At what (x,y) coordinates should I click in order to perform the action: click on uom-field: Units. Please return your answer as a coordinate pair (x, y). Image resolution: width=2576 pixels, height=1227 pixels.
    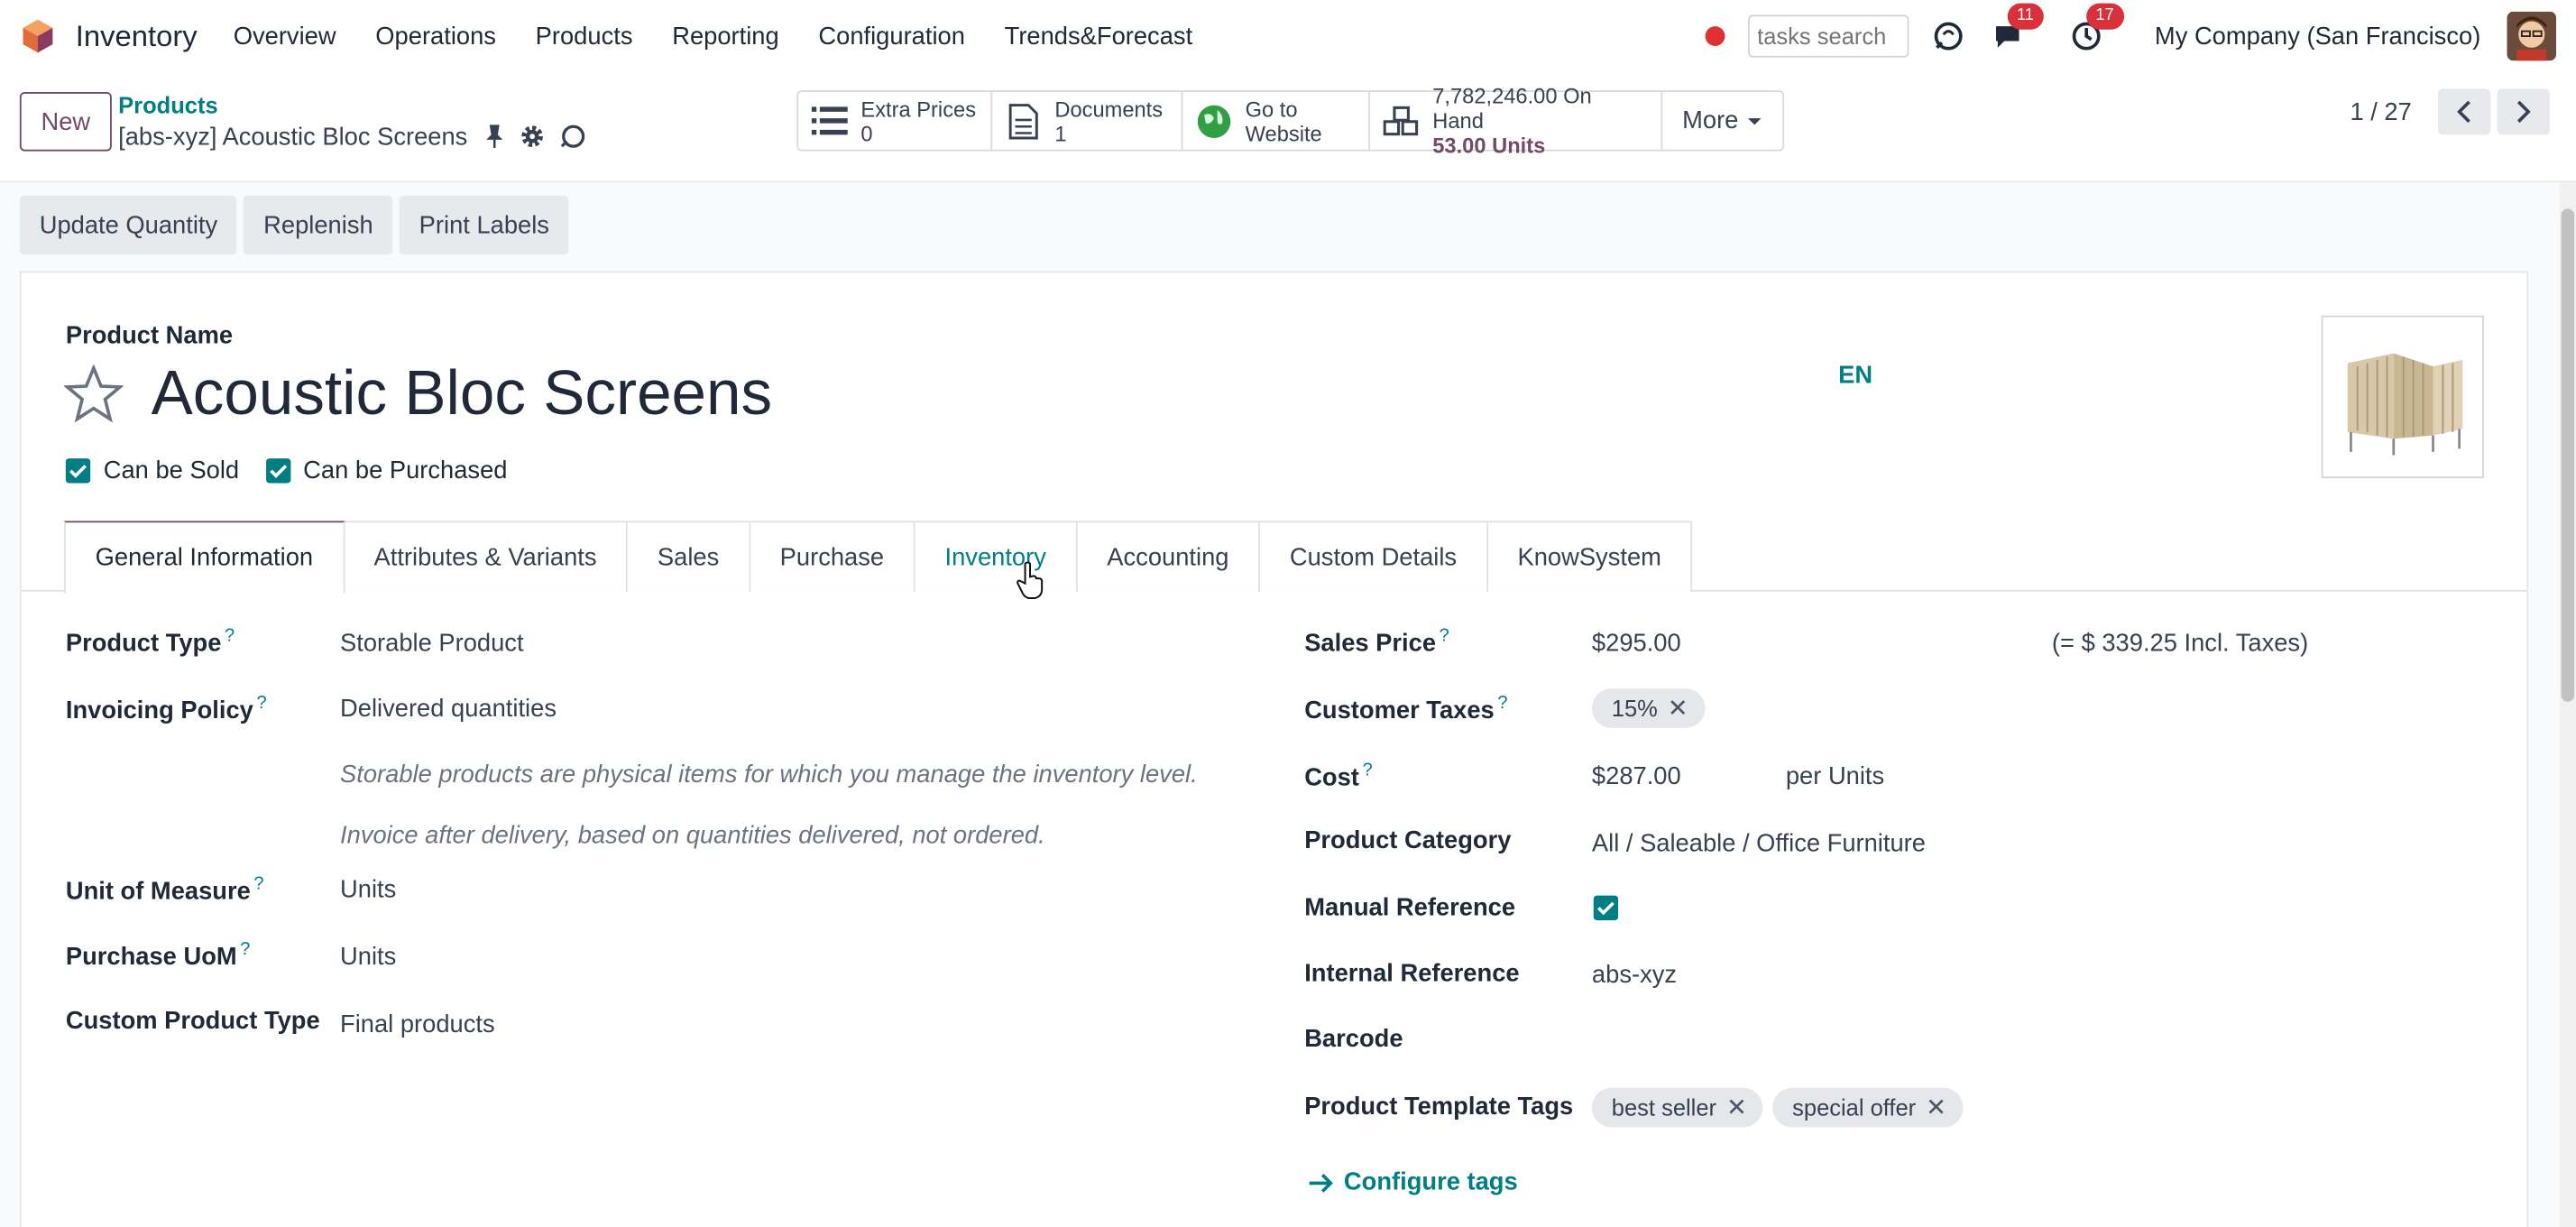
    Looking at the image, I should click on (368, 890).